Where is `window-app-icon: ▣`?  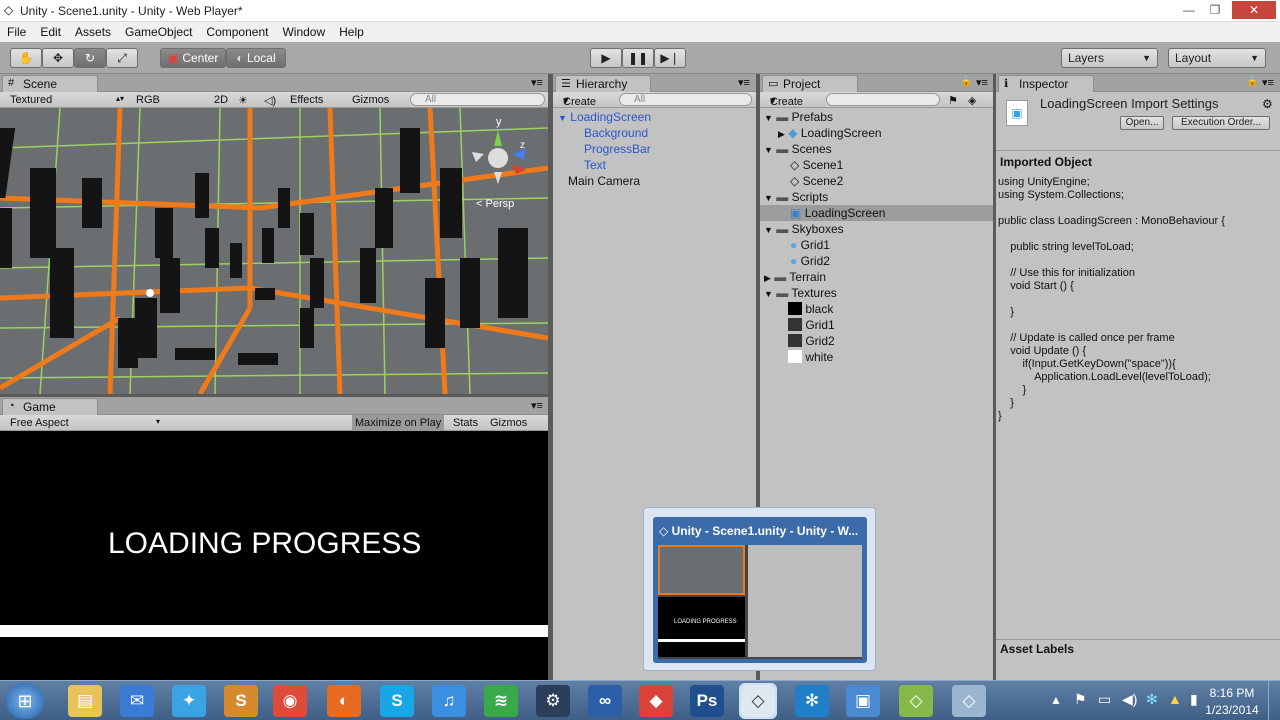
window-app-icon: ▣ is located at coordinates (863, 701).